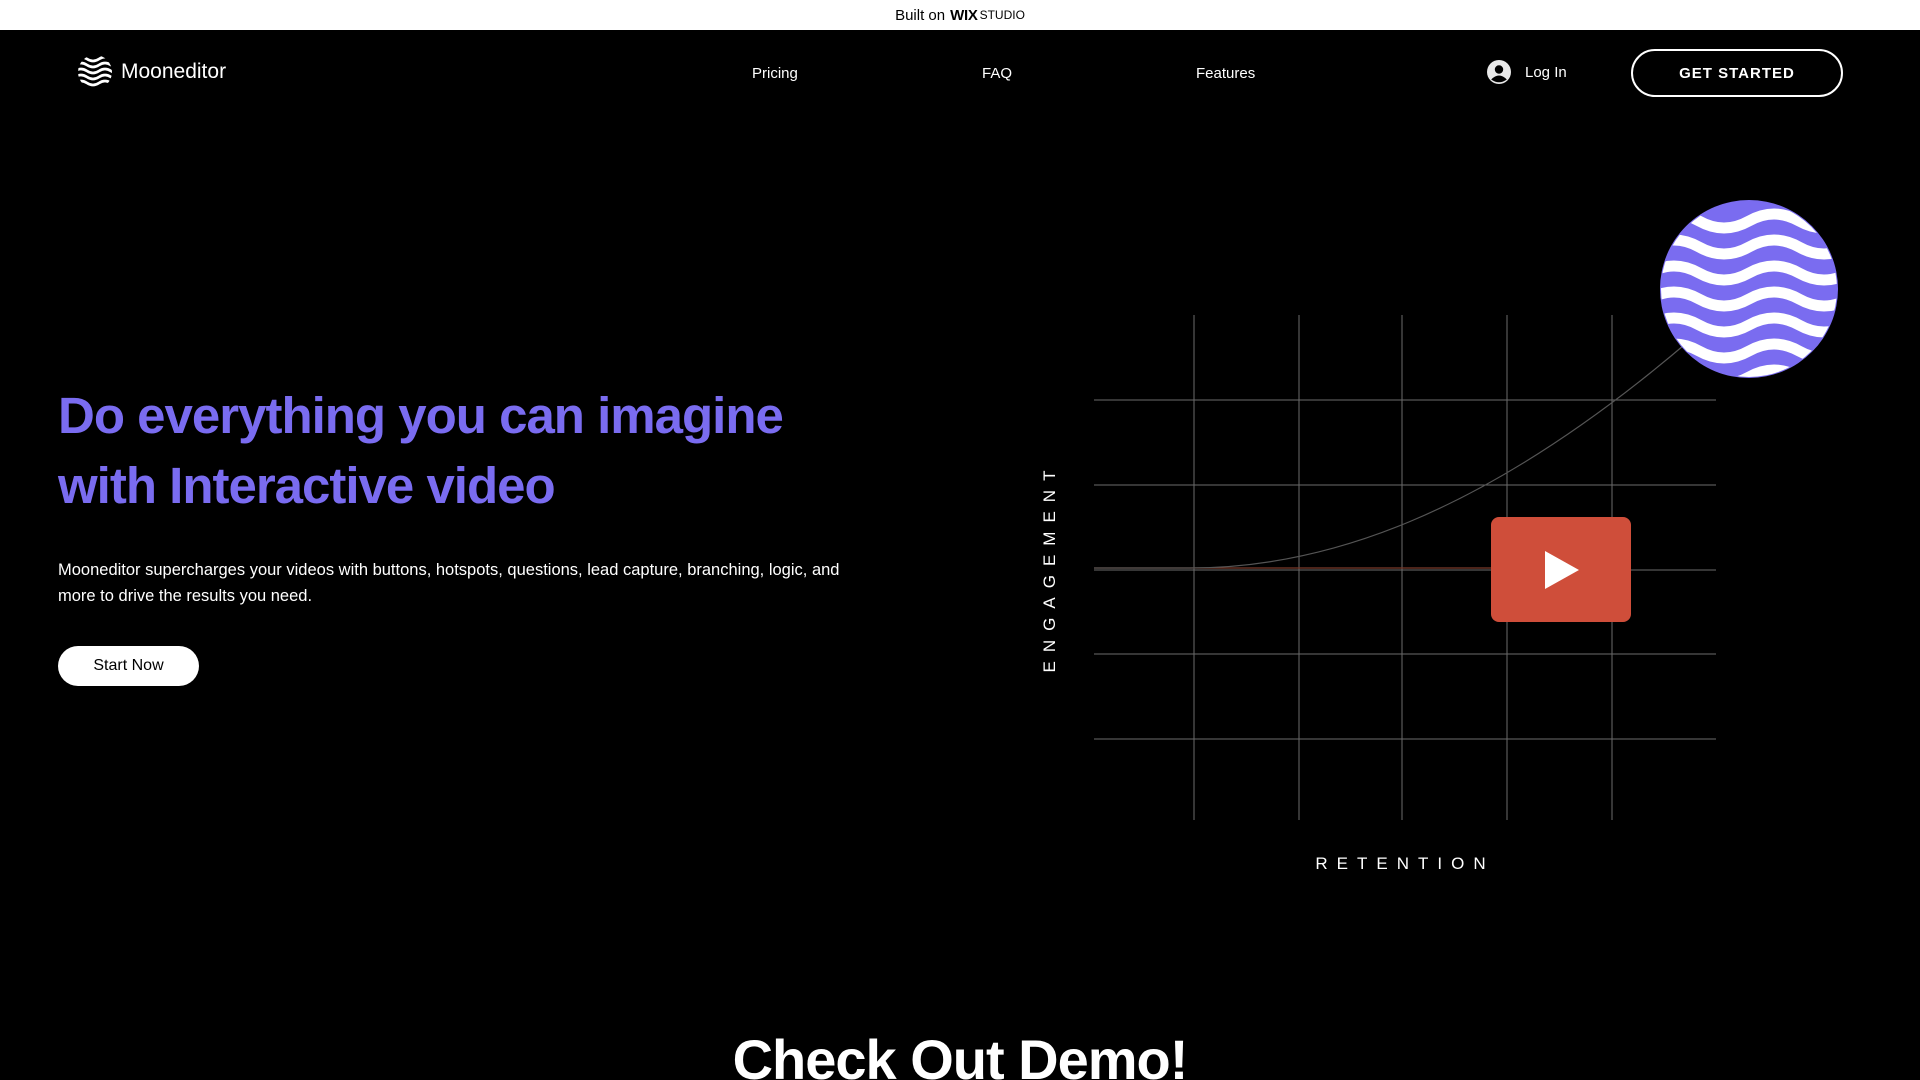 The width and height of the screenshot is (1920, 1080). Describe the element at coordinates (1225, 73) in the screenshot. I see `nav-link-features: Features` at that location.